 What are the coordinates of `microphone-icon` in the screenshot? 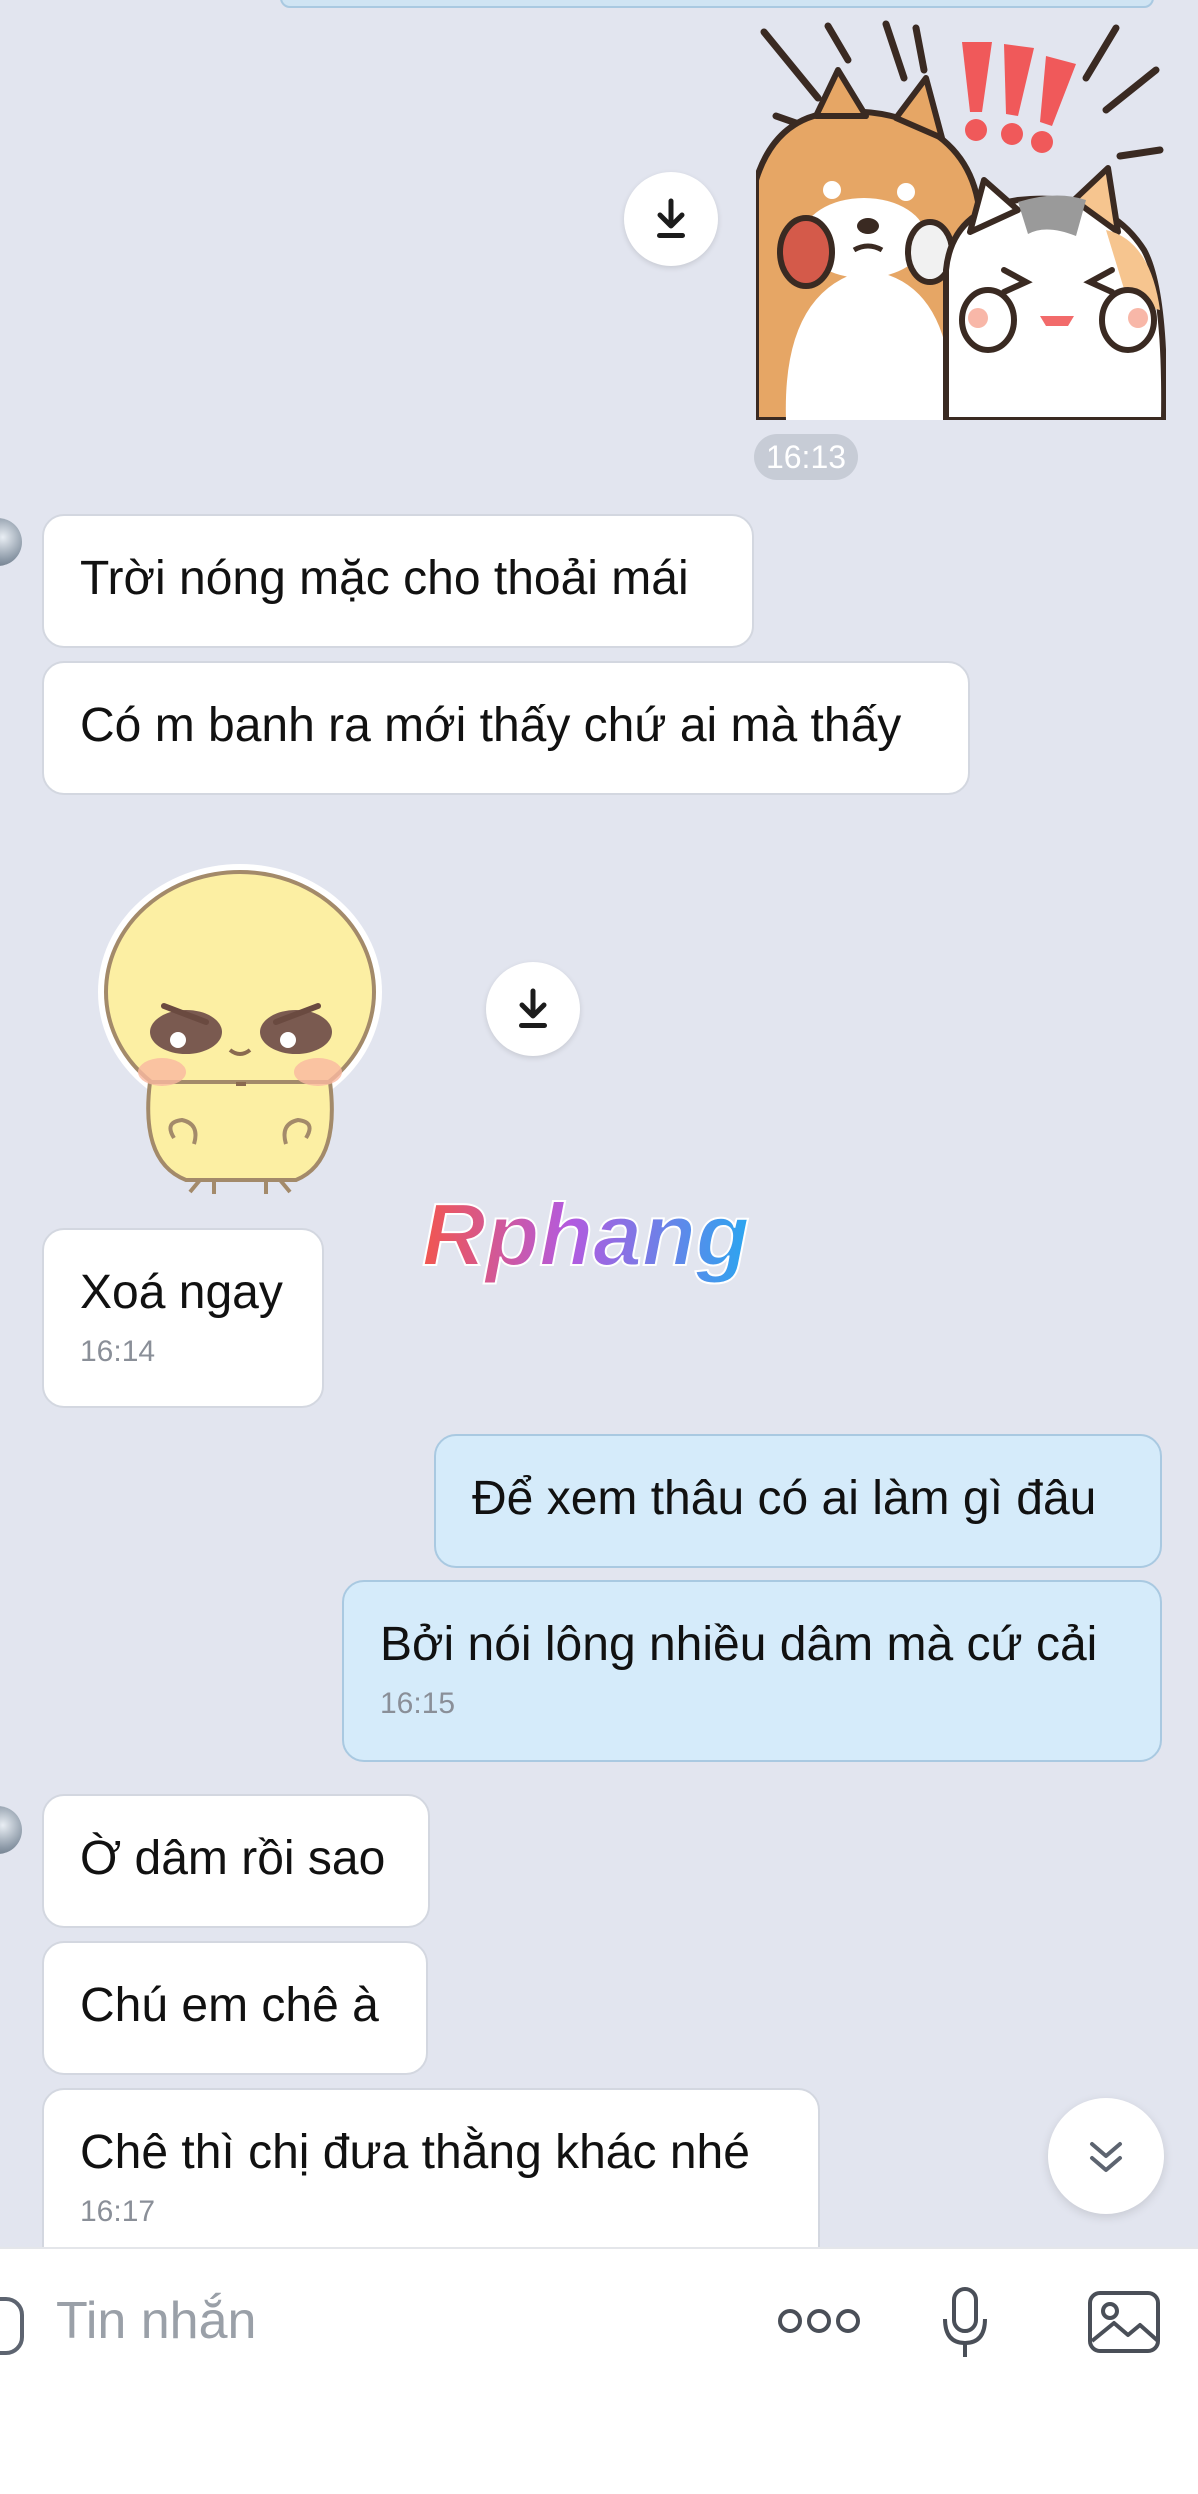 It's located at (965, 2322).